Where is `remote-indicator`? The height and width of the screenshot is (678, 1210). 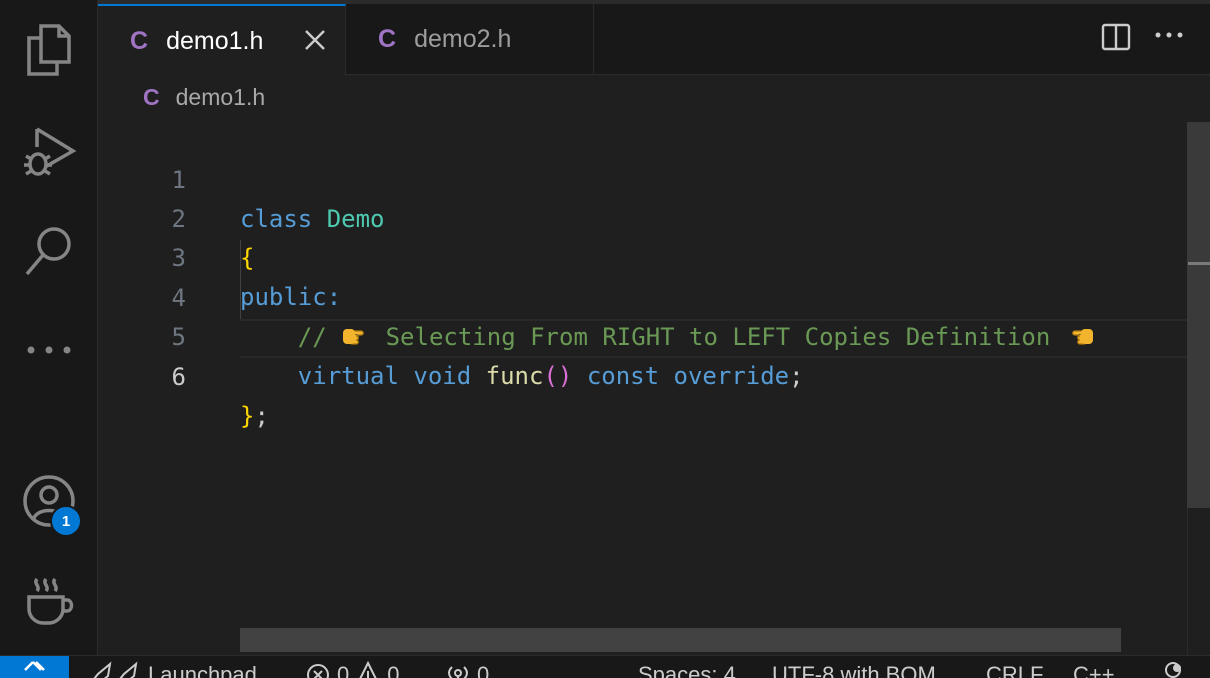
remote-indicator is located at coordinates (34, 667).